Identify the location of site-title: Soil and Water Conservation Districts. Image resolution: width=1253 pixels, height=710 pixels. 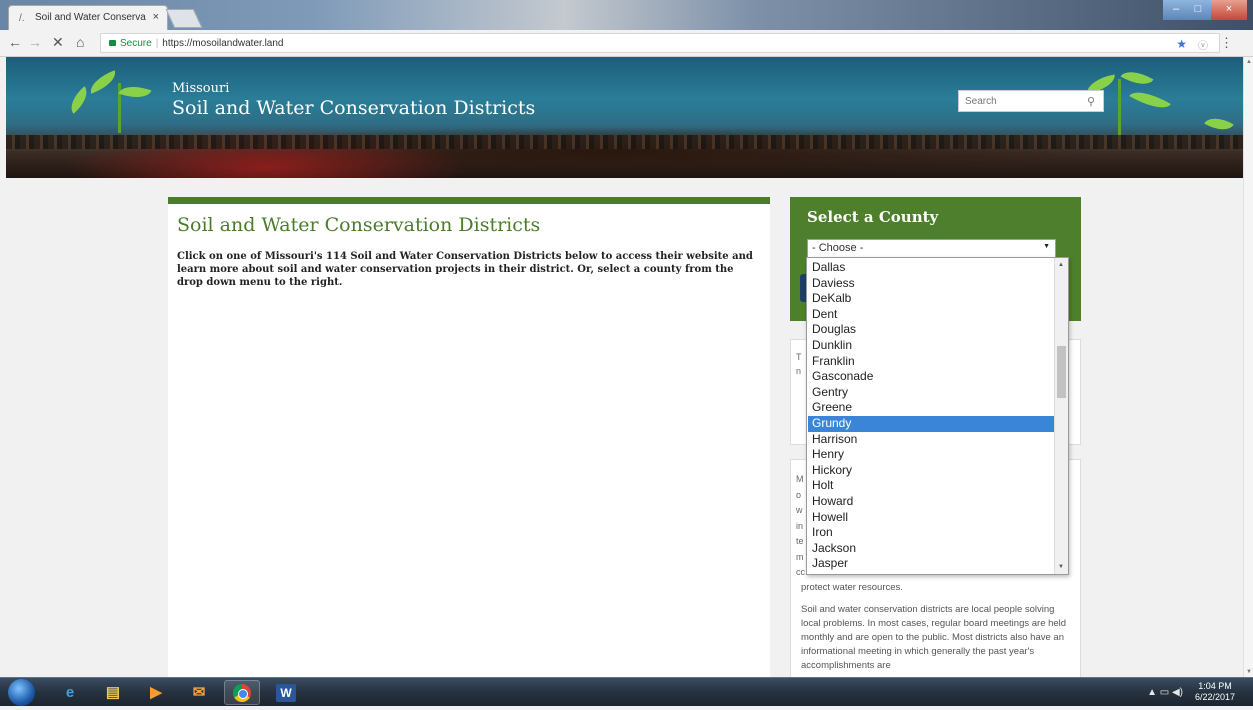
(353, 108).